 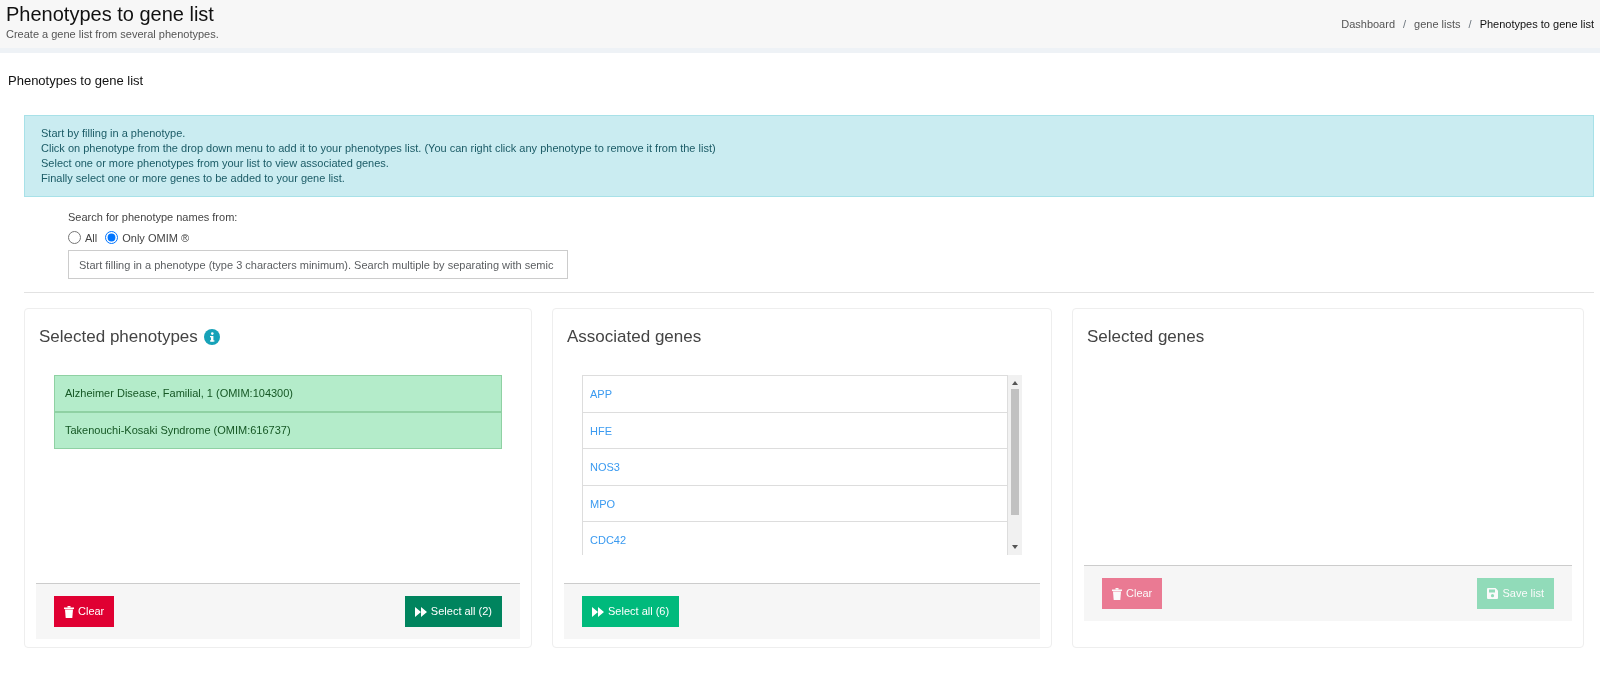 What do you see at coordinates (211, 337) in the screenshot?
I see `info-icon` at bounding box center [211, 337].